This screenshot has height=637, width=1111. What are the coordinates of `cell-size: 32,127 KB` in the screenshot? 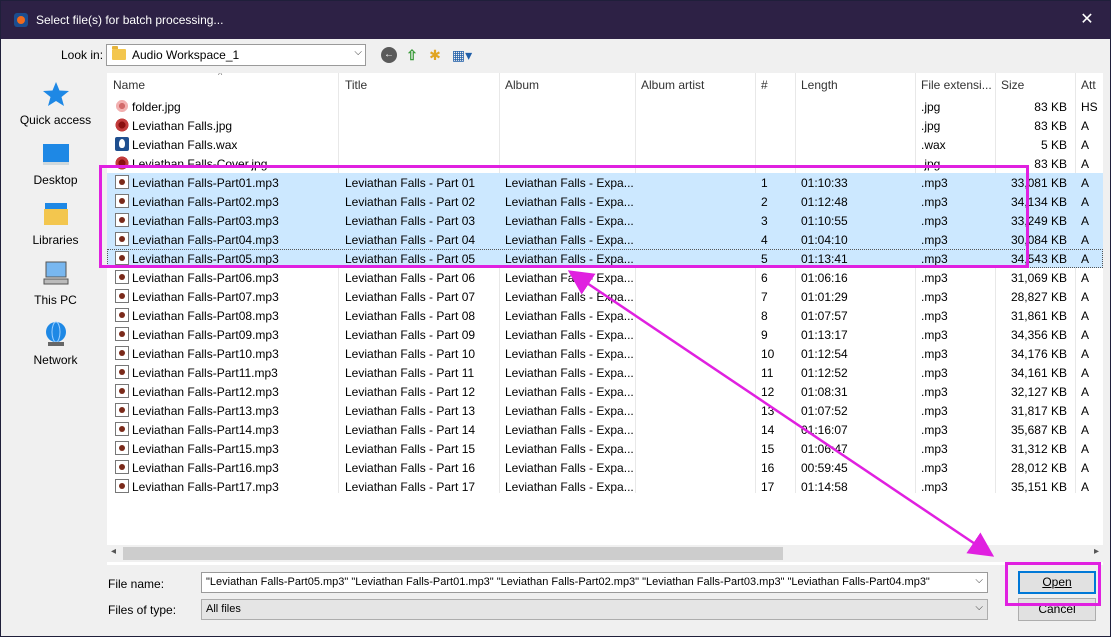 It's located at (1038, 392).